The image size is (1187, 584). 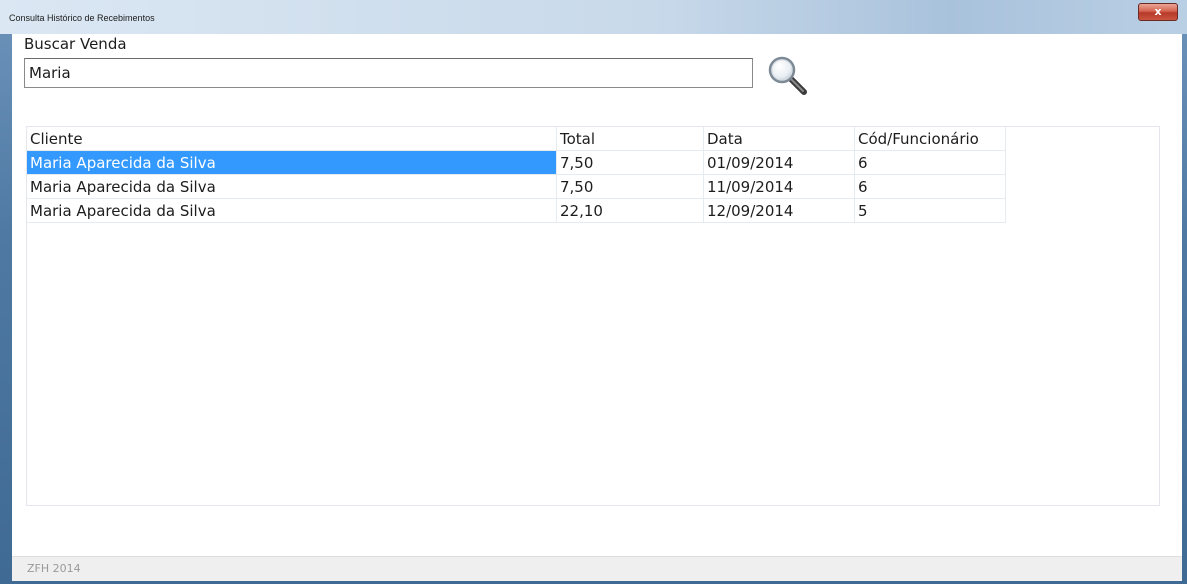 I want to click on cell-data: 01/09/2014, so click(x=779, y=163).